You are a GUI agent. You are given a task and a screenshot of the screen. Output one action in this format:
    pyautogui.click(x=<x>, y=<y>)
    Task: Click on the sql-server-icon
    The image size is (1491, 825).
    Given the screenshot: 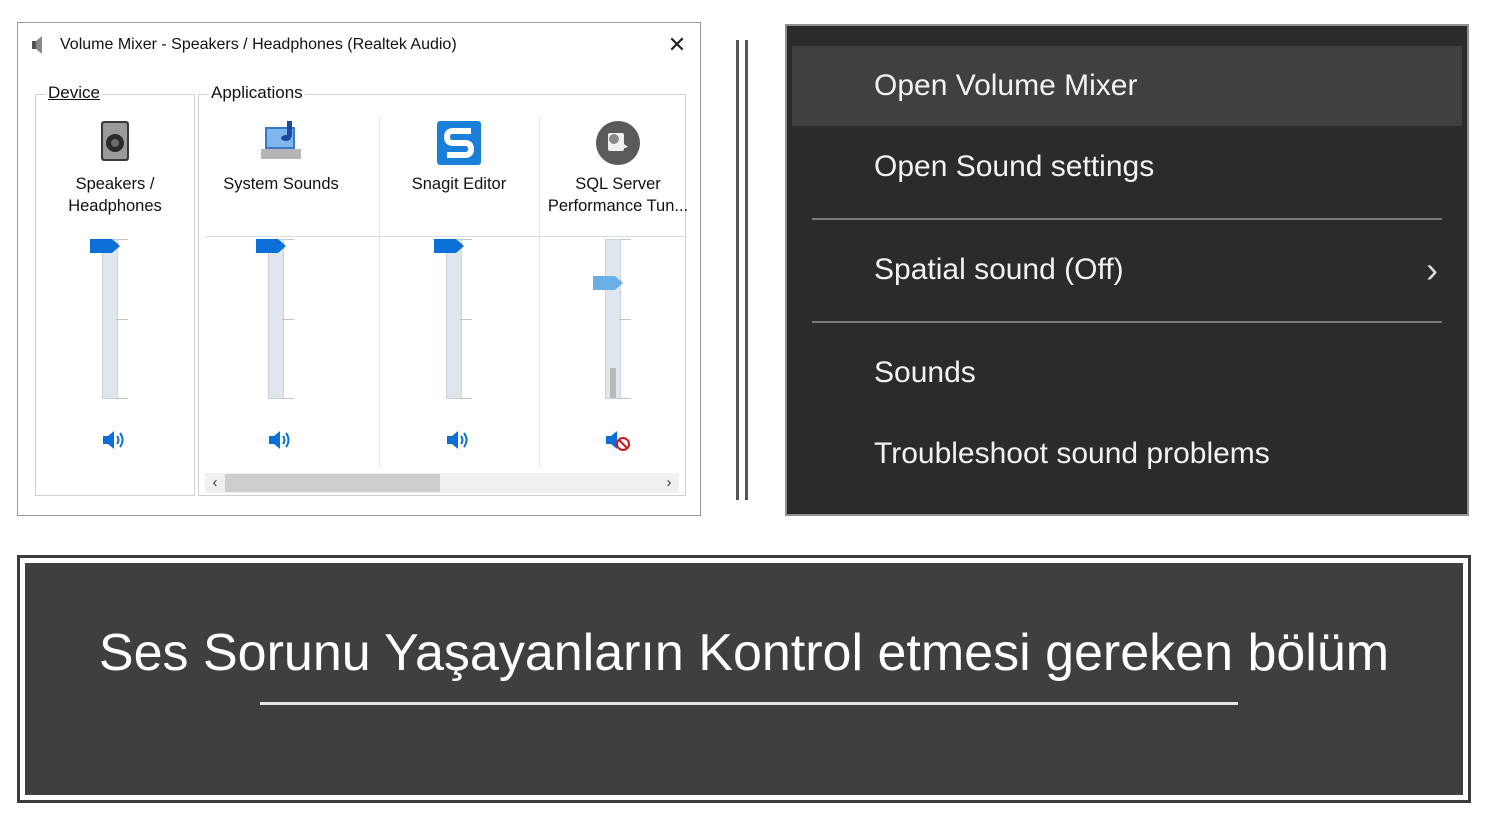 What is the action you would take?
    pyautogui.click(x=618, y=143)
    